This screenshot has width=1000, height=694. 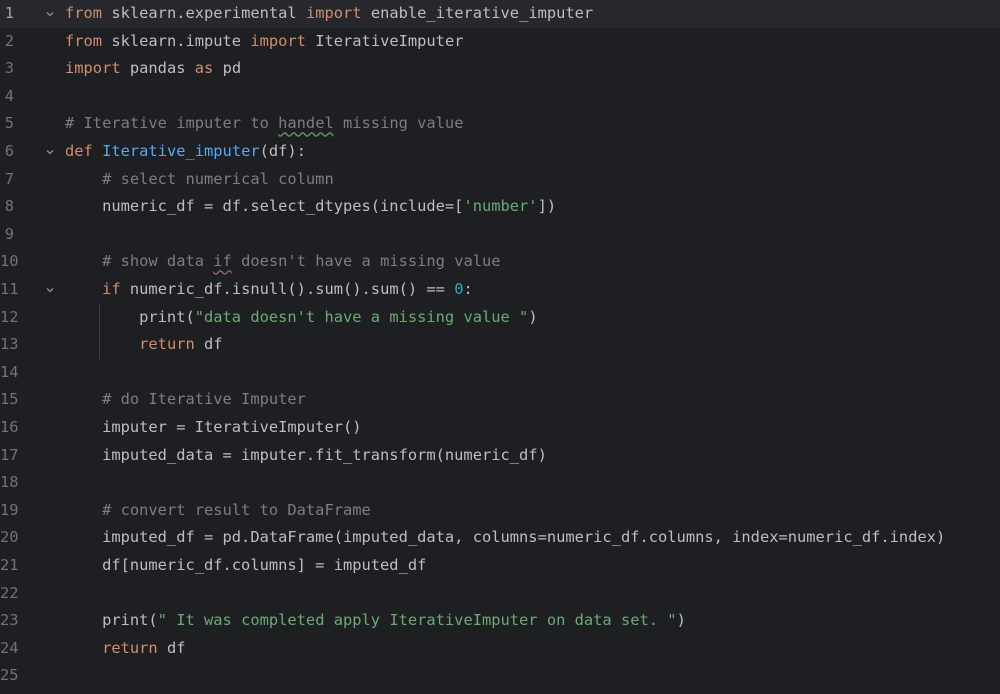 What do you see at coordinates (9, 344) in the screenshot?
I see `line-number: 13` at bounding box center [9, 344].